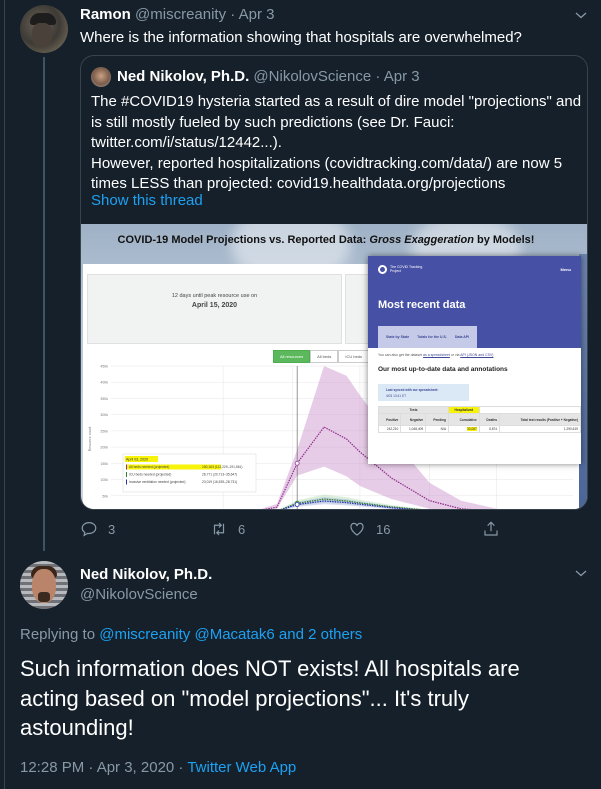 Image resolution: width=601 pixels, height=789 pixels. What do you see at coordinates (432, 337) in the screenshot?
I see `overlay-tab: Totals for the U.S.` at bounding box center [432, 337].